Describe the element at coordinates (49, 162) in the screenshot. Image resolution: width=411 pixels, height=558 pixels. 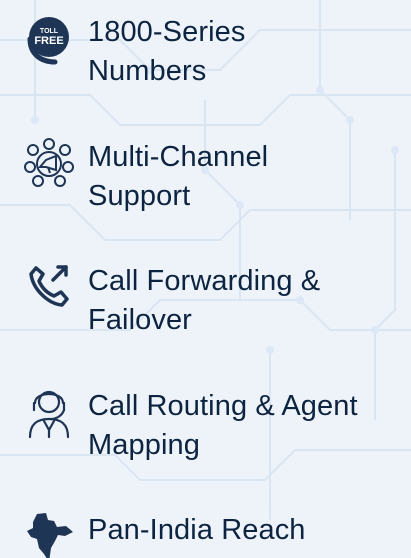
I see `multi-channel-icon` at that location.